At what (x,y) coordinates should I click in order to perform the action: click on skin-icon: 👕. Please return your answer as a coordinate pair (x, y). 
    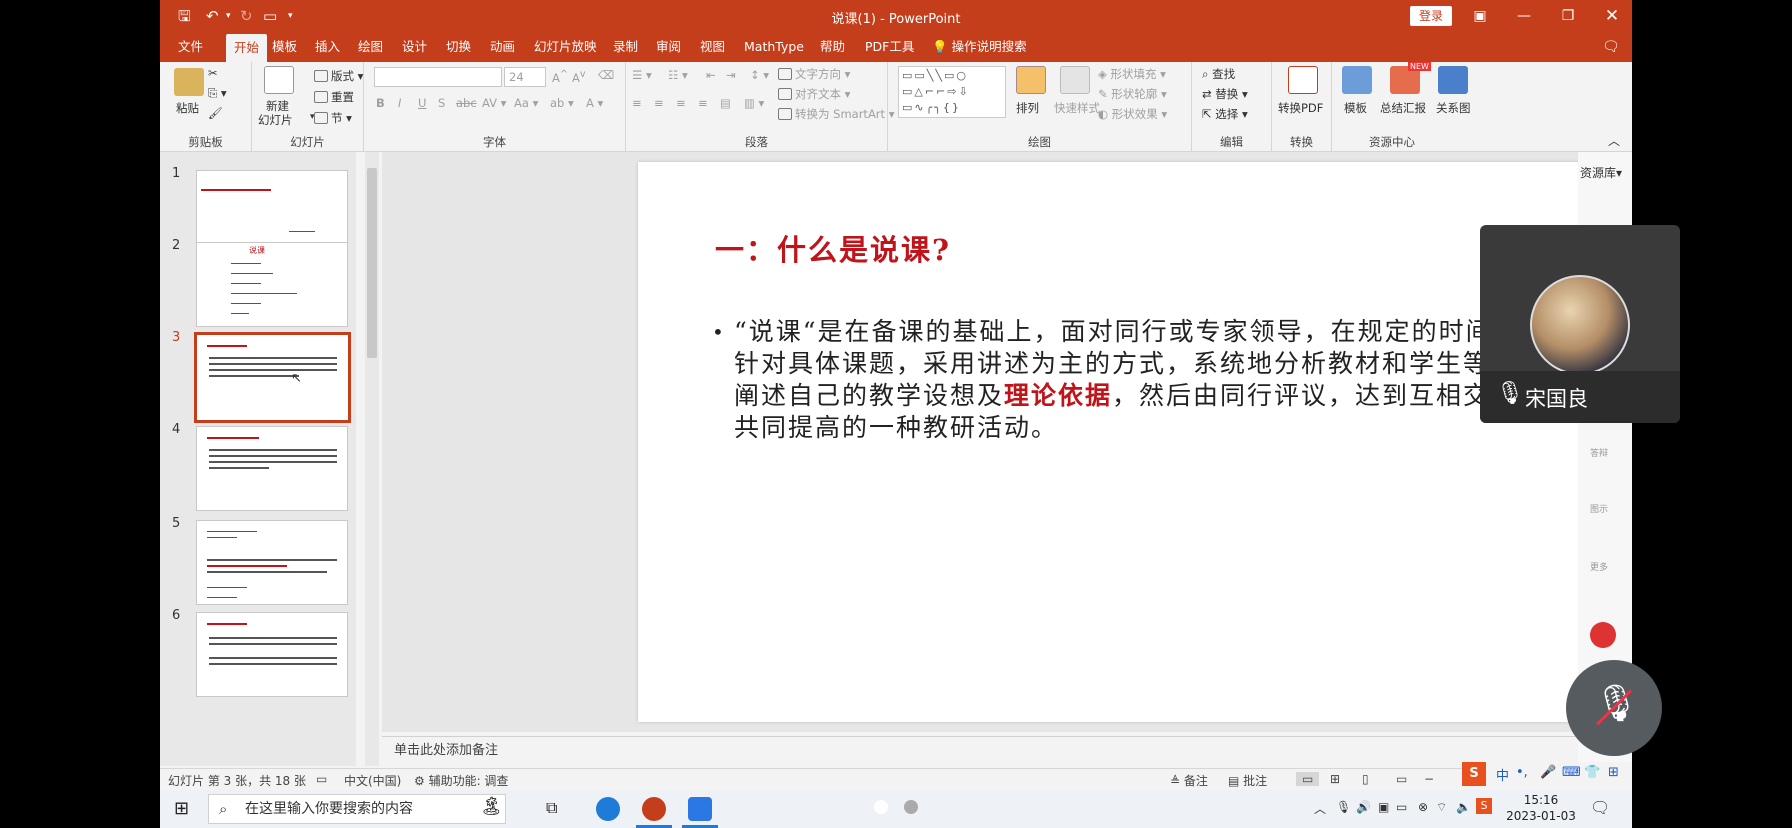
    Looking at the image, I should click on (1592, 772).